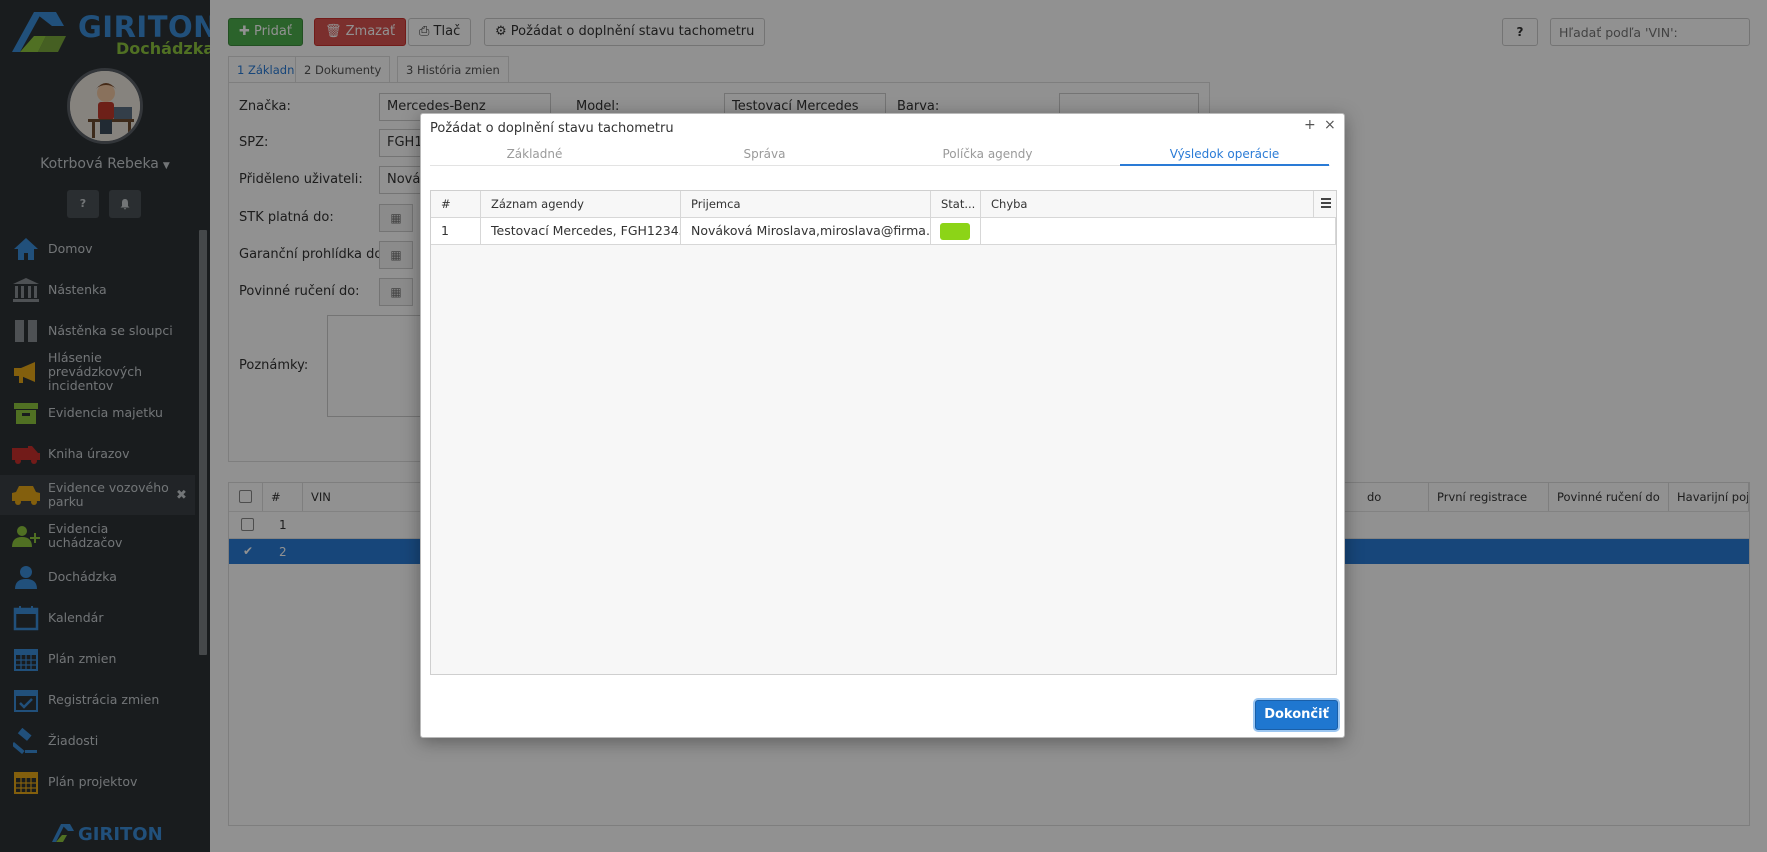 This screenshot has height=852, width=1767. What do you see at coordinates (581, 231) in the screenshot?
I see `row-record: Testovací Mercedes, FGH123456` at bounding box center [581, 231].